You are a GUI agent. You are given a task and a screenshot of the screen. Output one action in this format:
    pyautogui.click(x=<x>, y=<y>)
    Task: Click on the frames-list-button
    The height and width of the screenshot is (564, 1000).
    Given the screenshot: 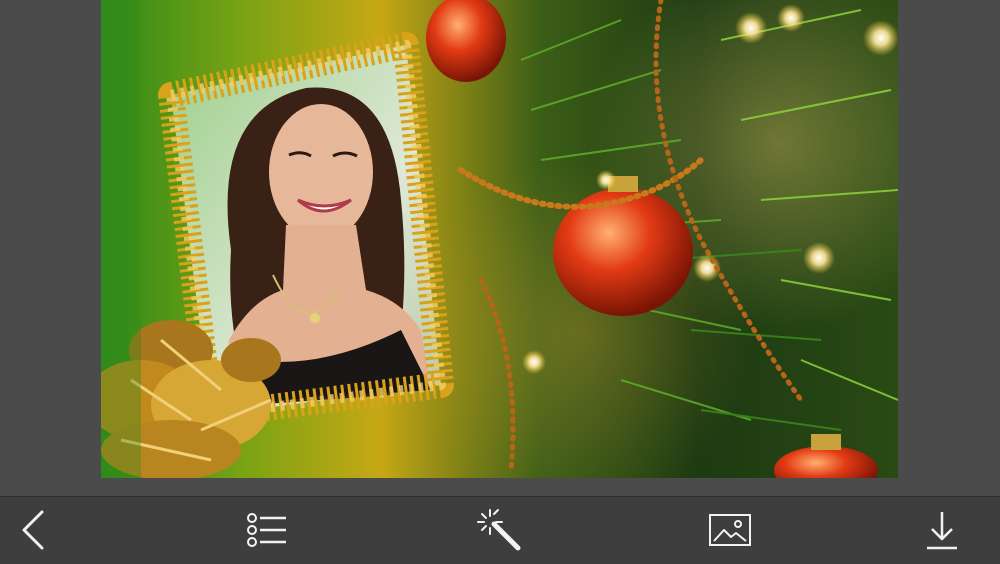 What is the action you would take?
    pyautogui.click(x=268, y=530)
    